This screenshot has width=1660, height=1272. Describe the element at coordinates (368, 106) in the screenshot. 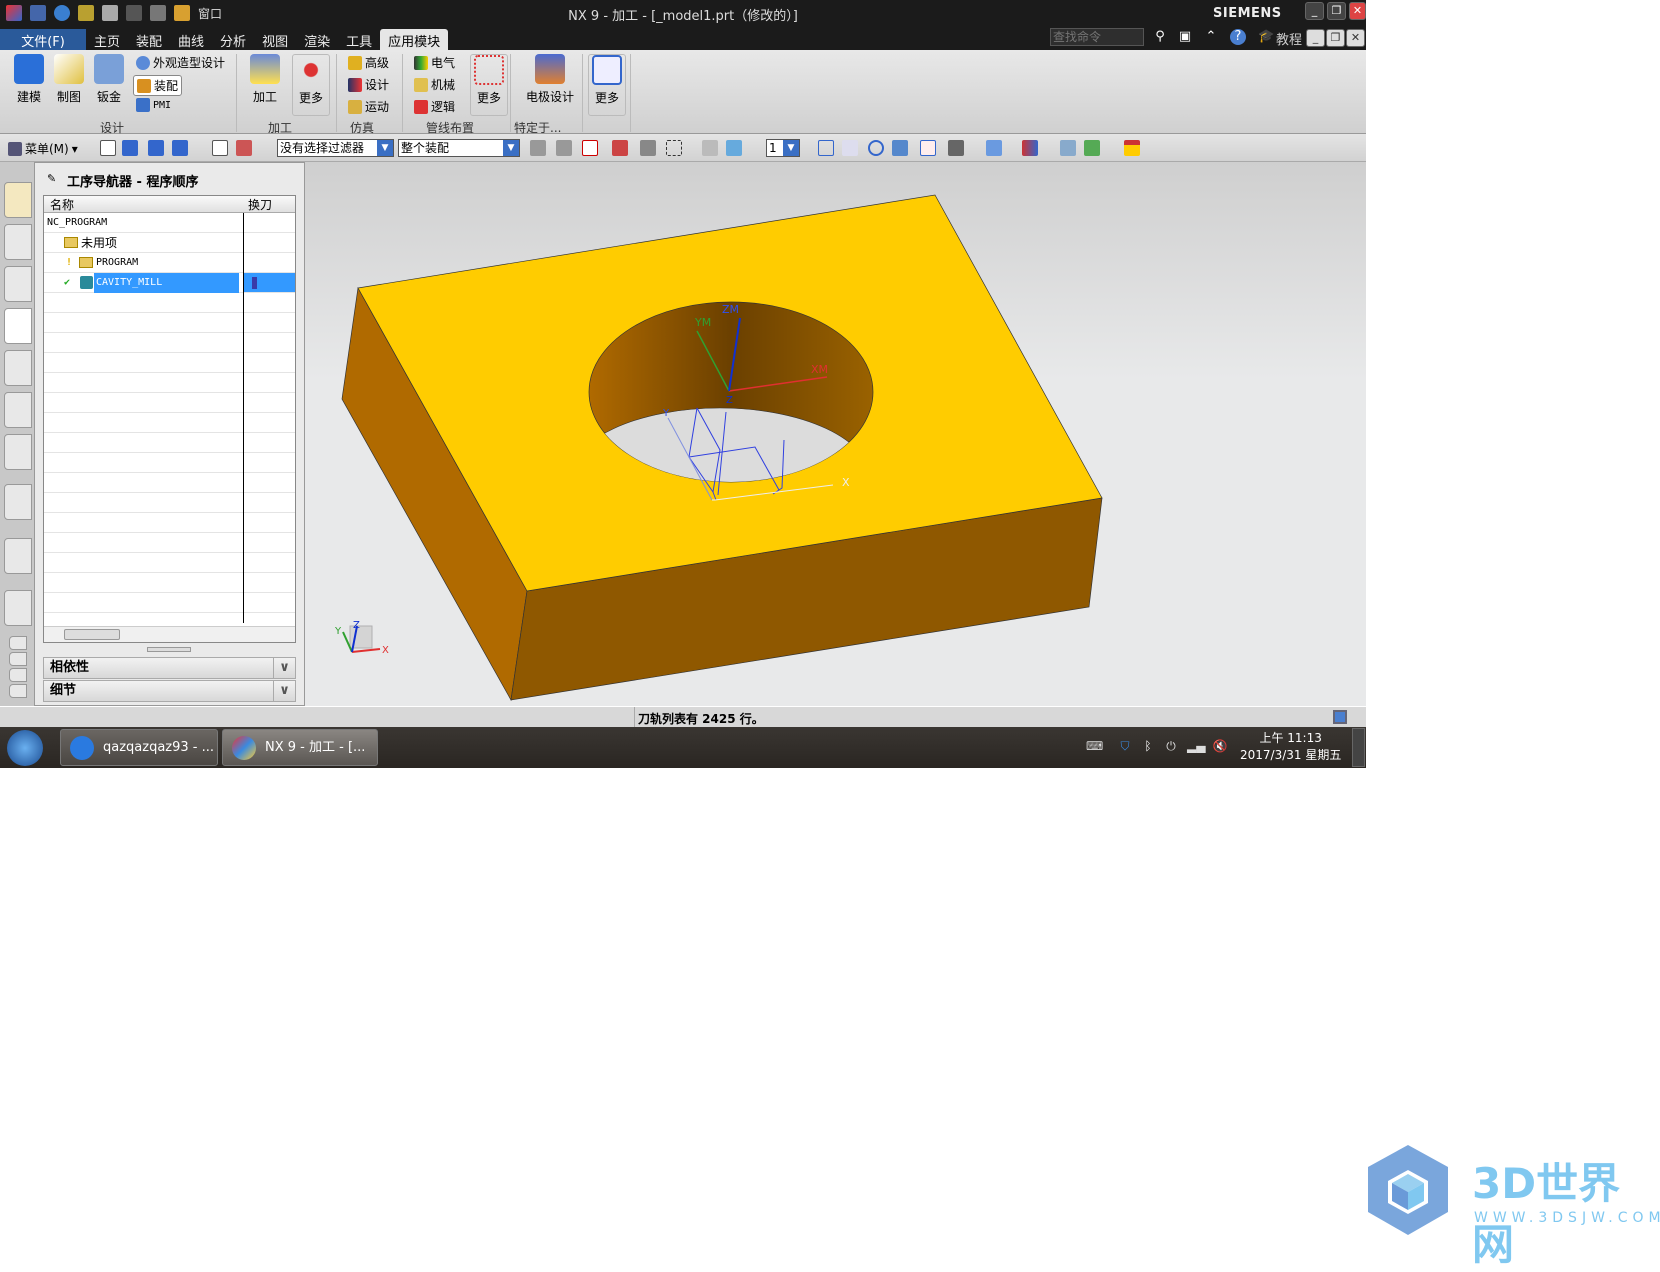

I see `motion-button: 运动` at that location.